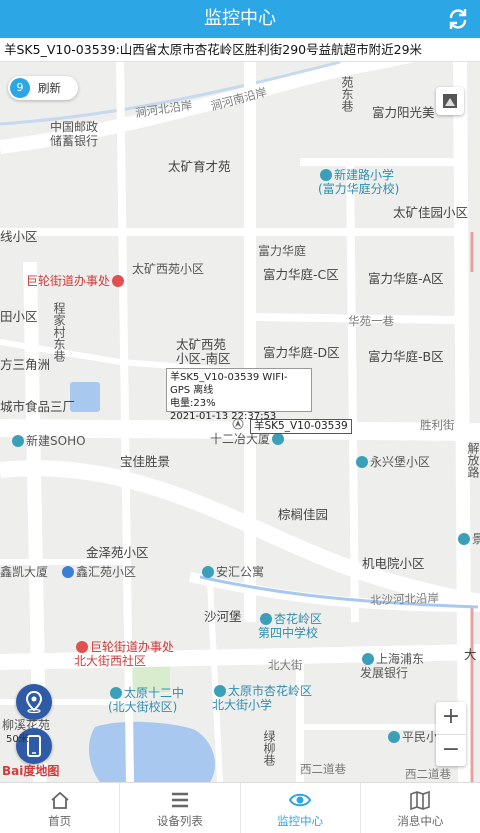  What do you see at coordinates (38, 406) in the screenshot?
I see `poi-label: 城市食品三厂` at bounding box center [38, 406].